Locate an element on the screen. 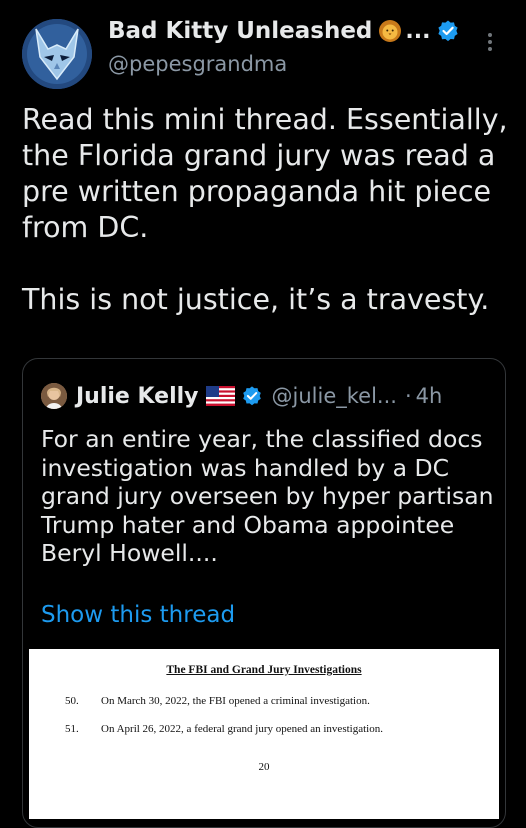 The width and height of the screenshot is (526, 828). quoted-tweet-header: Julie Kelly @julie_kel... · 4h is located at coordinates (241, 396).